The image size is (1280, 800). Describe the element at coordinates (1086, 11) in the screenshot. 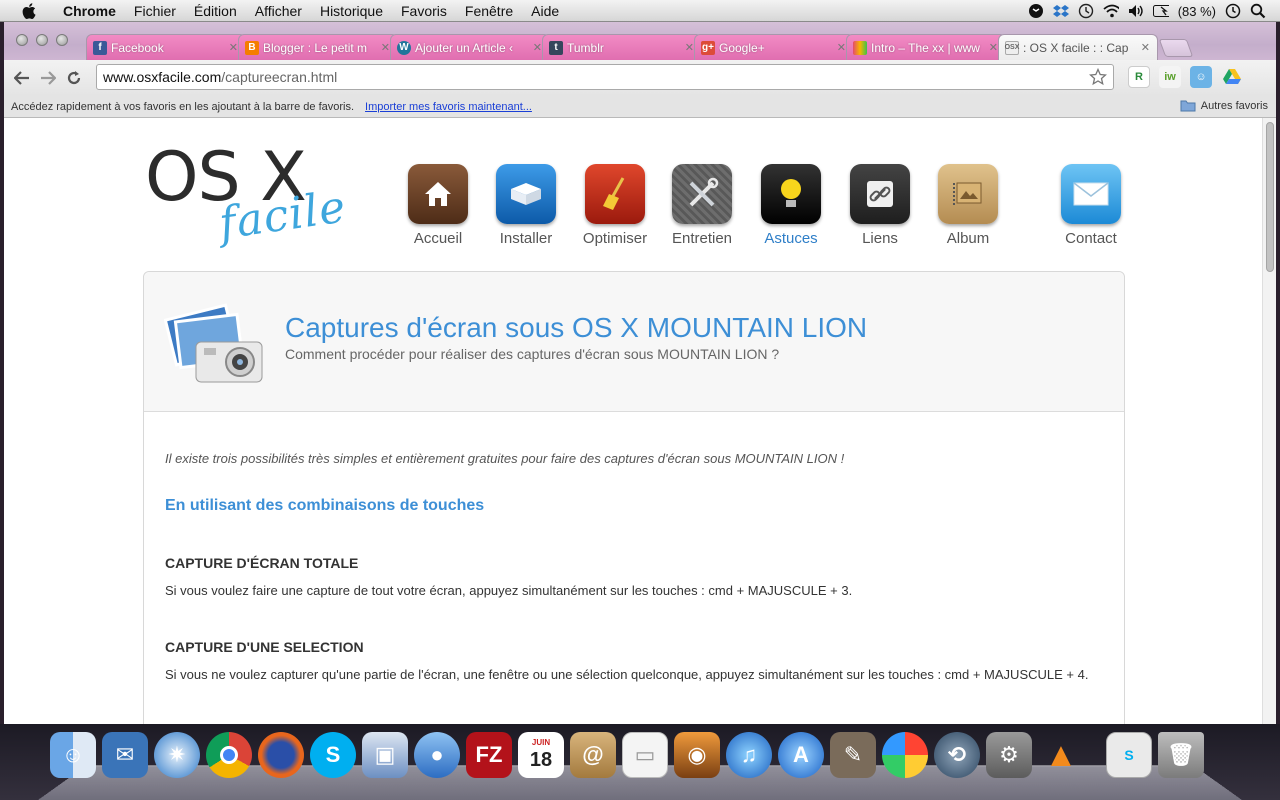

I see `time-machine-icon` at that location.